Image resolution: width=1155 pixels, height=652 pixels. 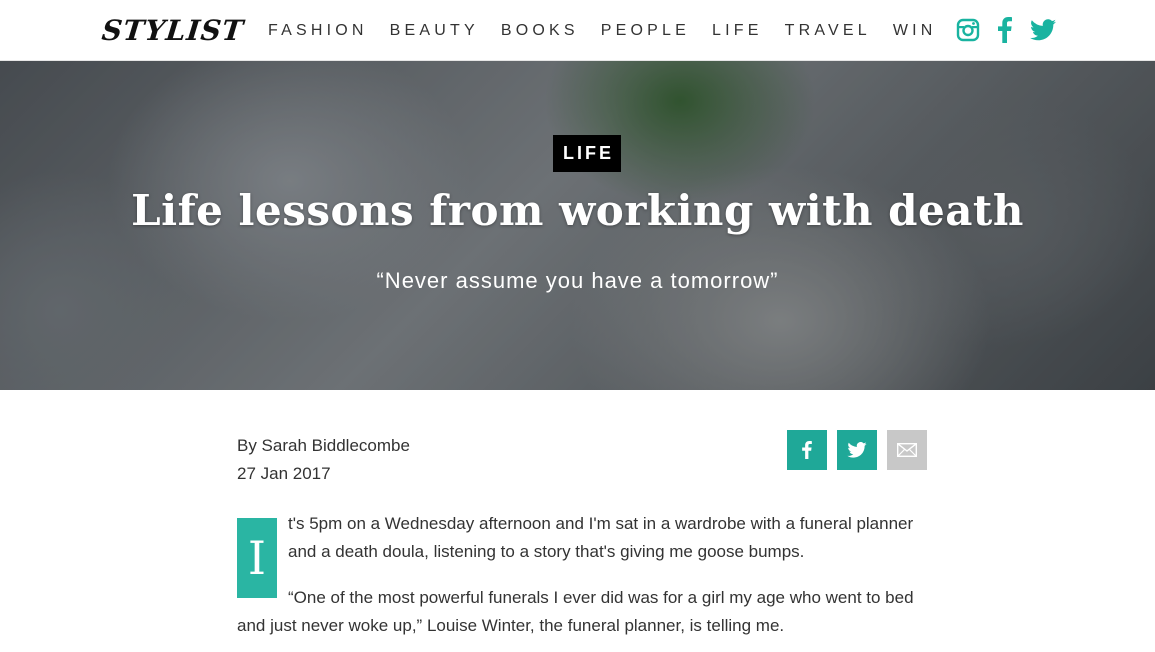 I want to click on share-facebook-button, so click(x=807, y=450).